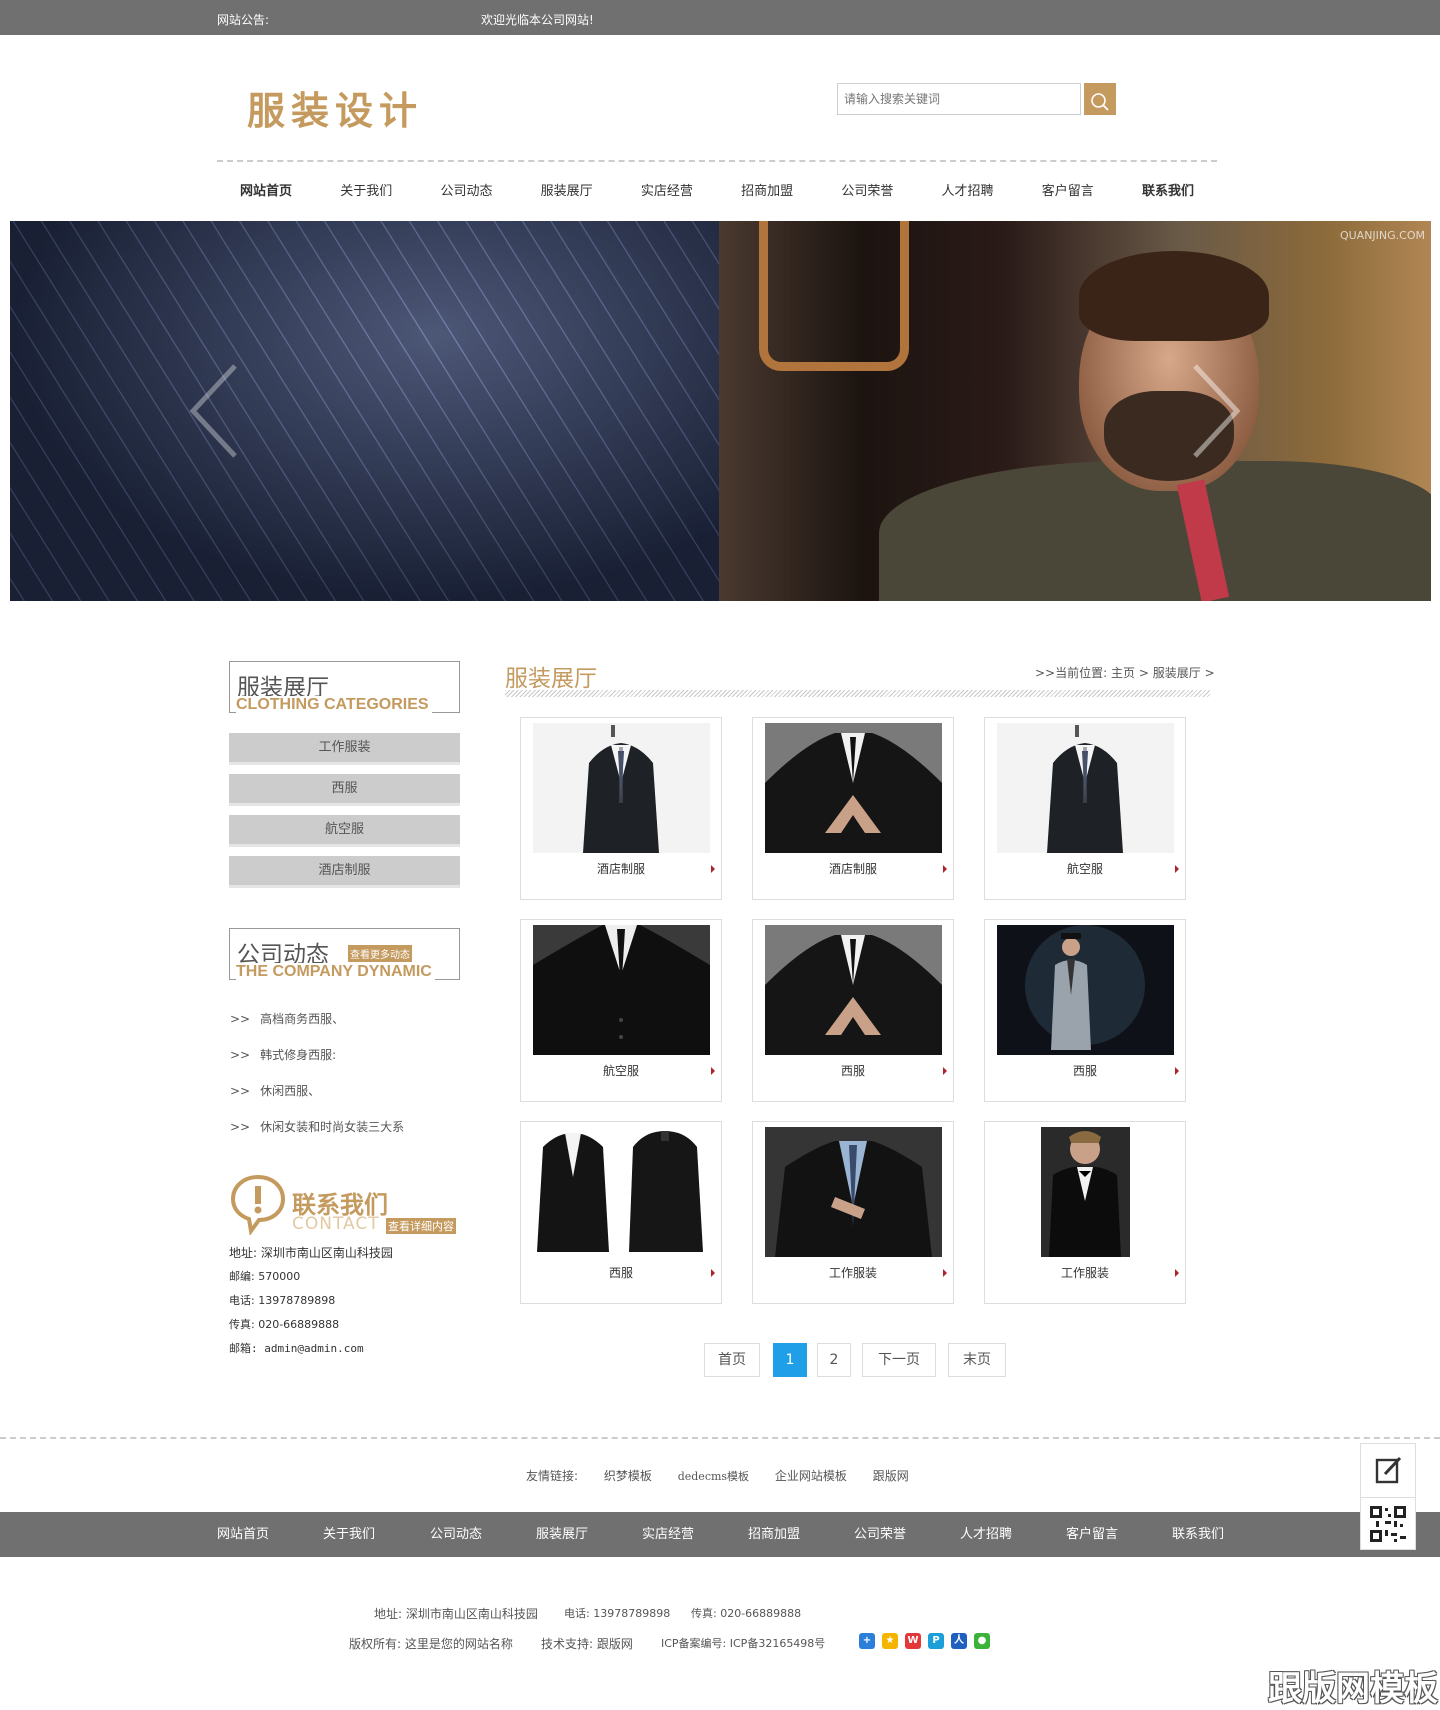 The width and height of the screenshot is (1440, 1710). I want to click on banner-fabric-image, so click(364, 411).